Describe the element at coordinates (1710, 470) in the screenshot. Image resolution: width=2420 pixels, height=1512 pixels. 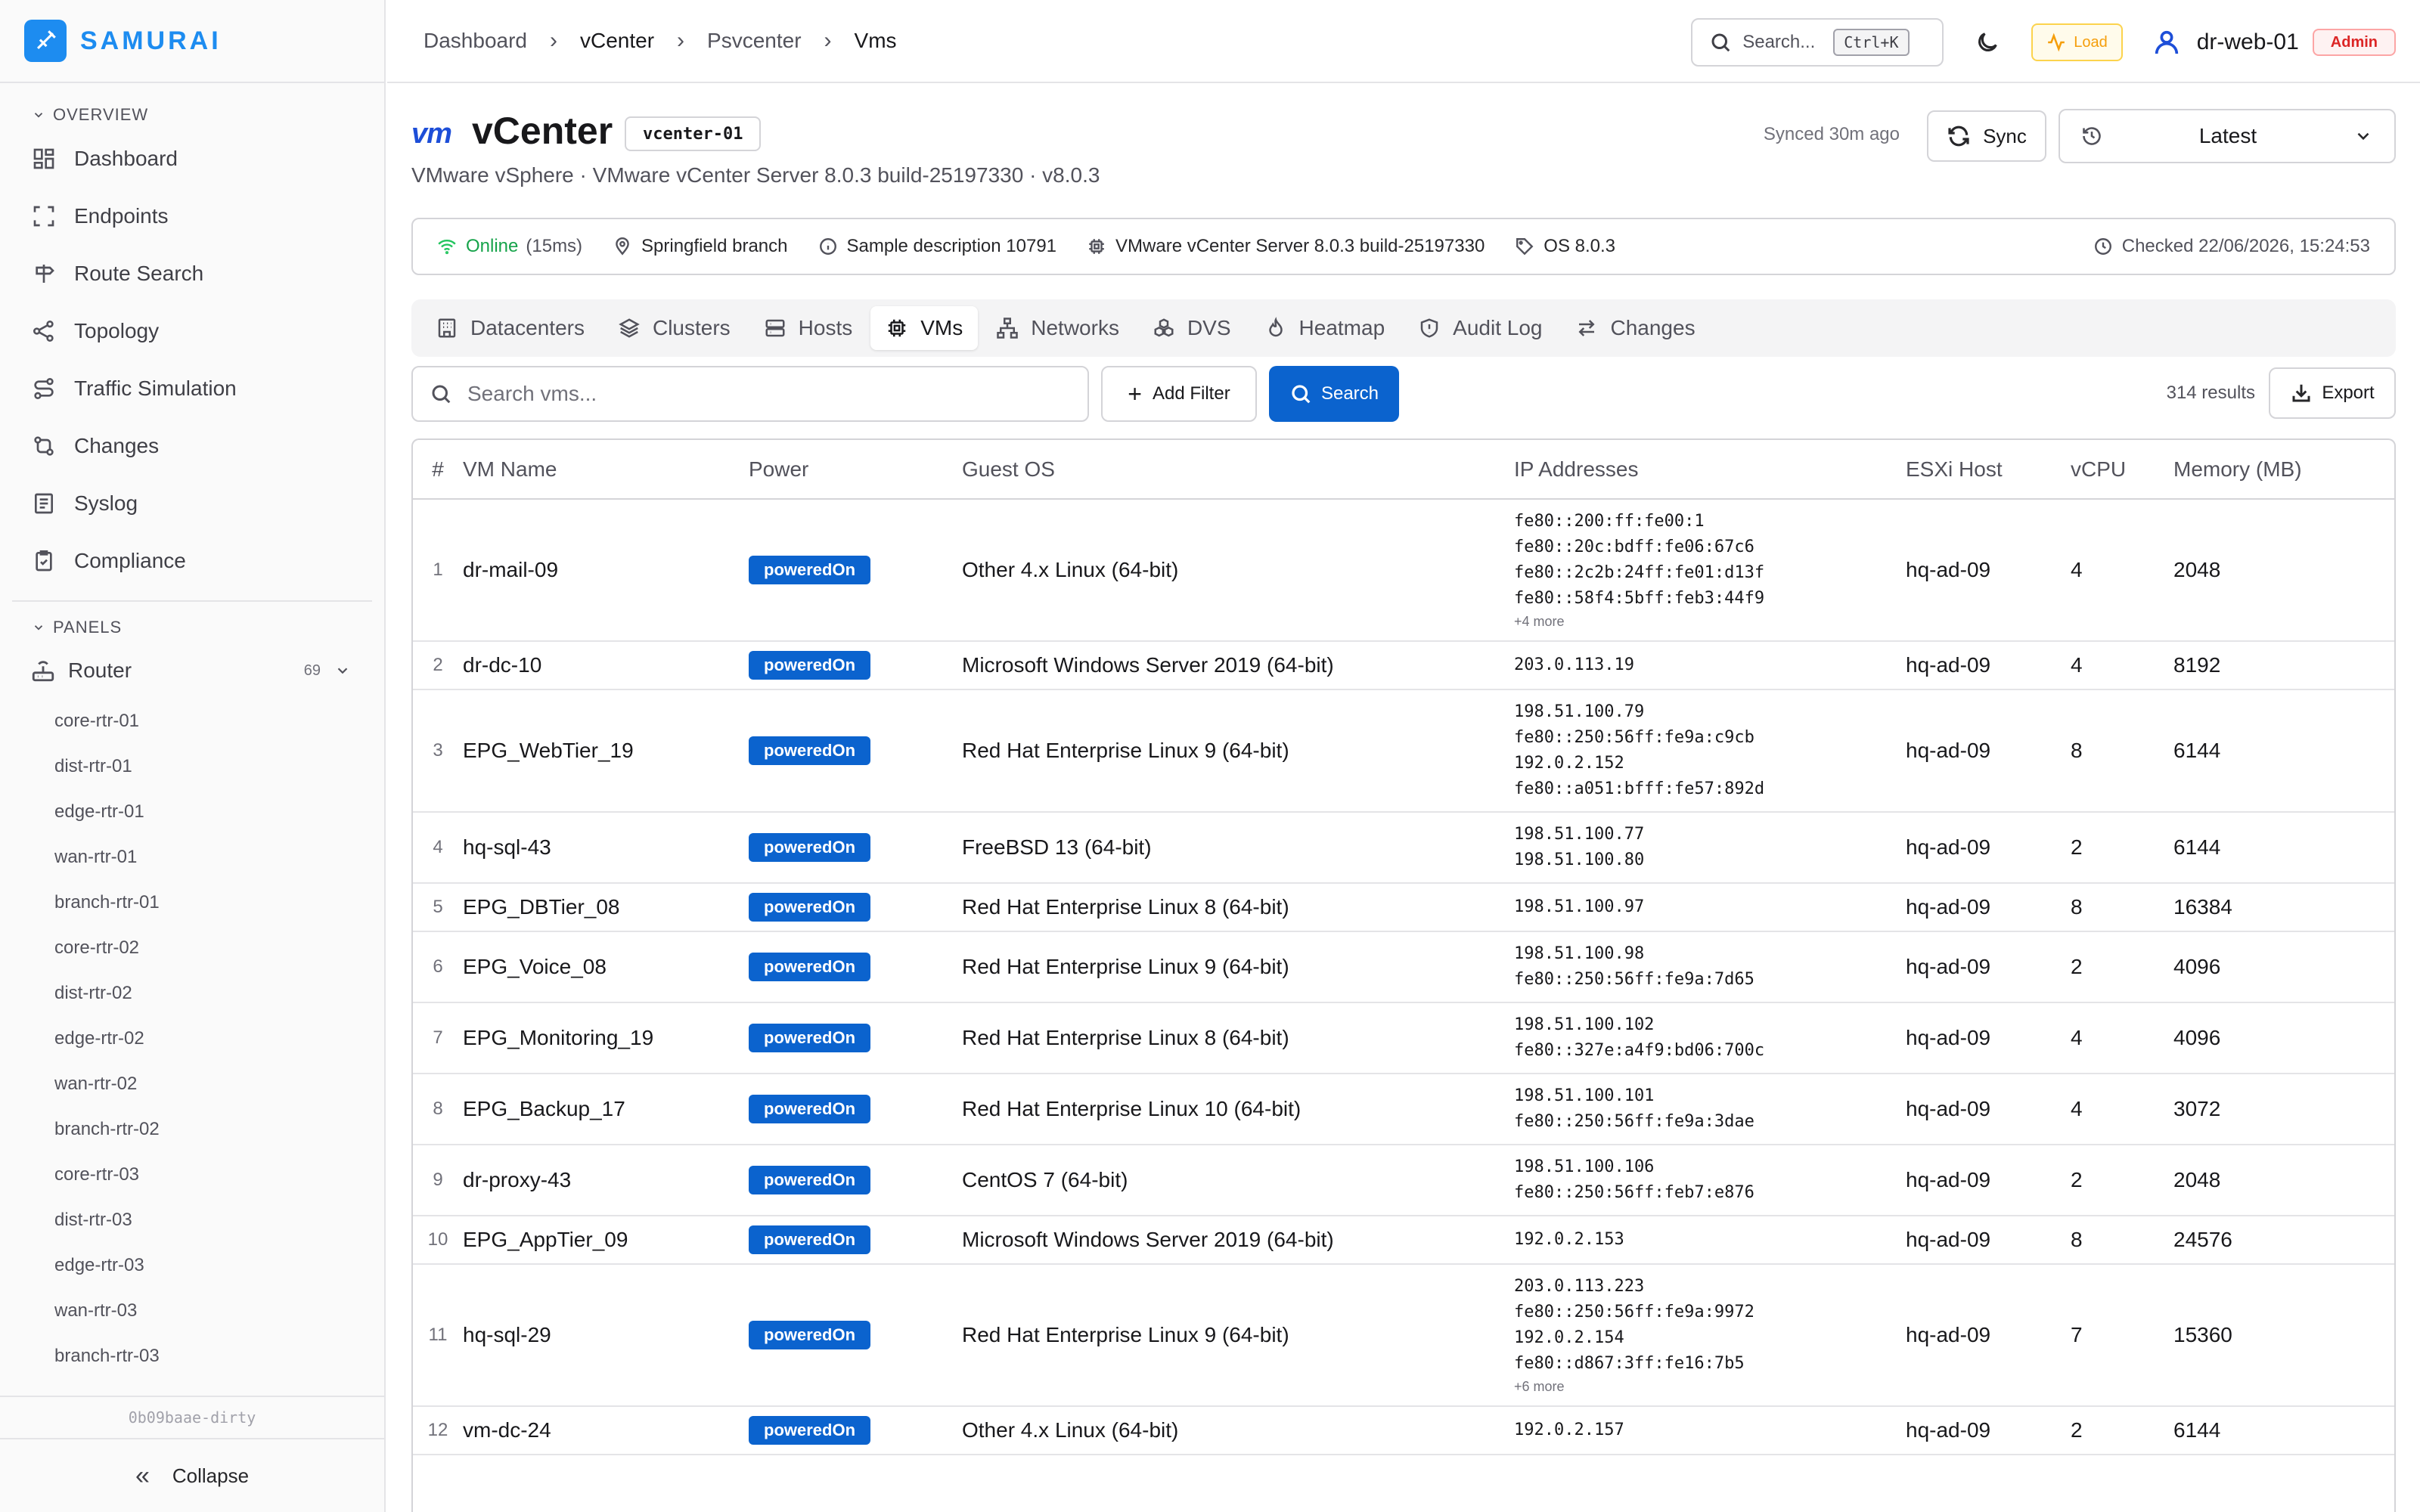
I see `col-ip-addresses: IP Addresses` at that location.